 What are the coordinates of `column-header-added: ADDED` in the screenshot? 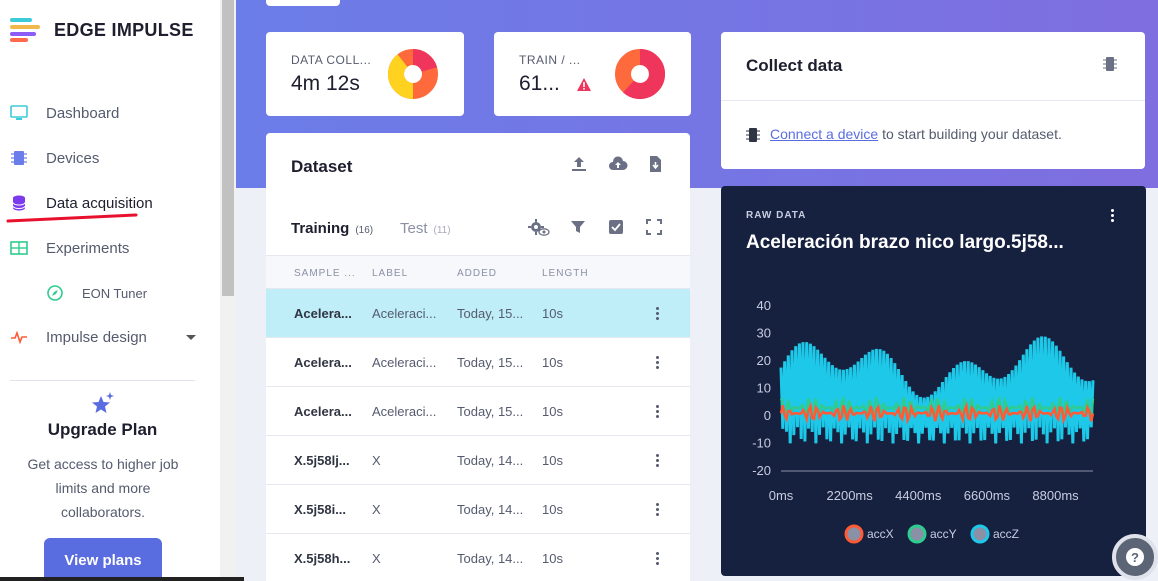 It's located at (477, 273).